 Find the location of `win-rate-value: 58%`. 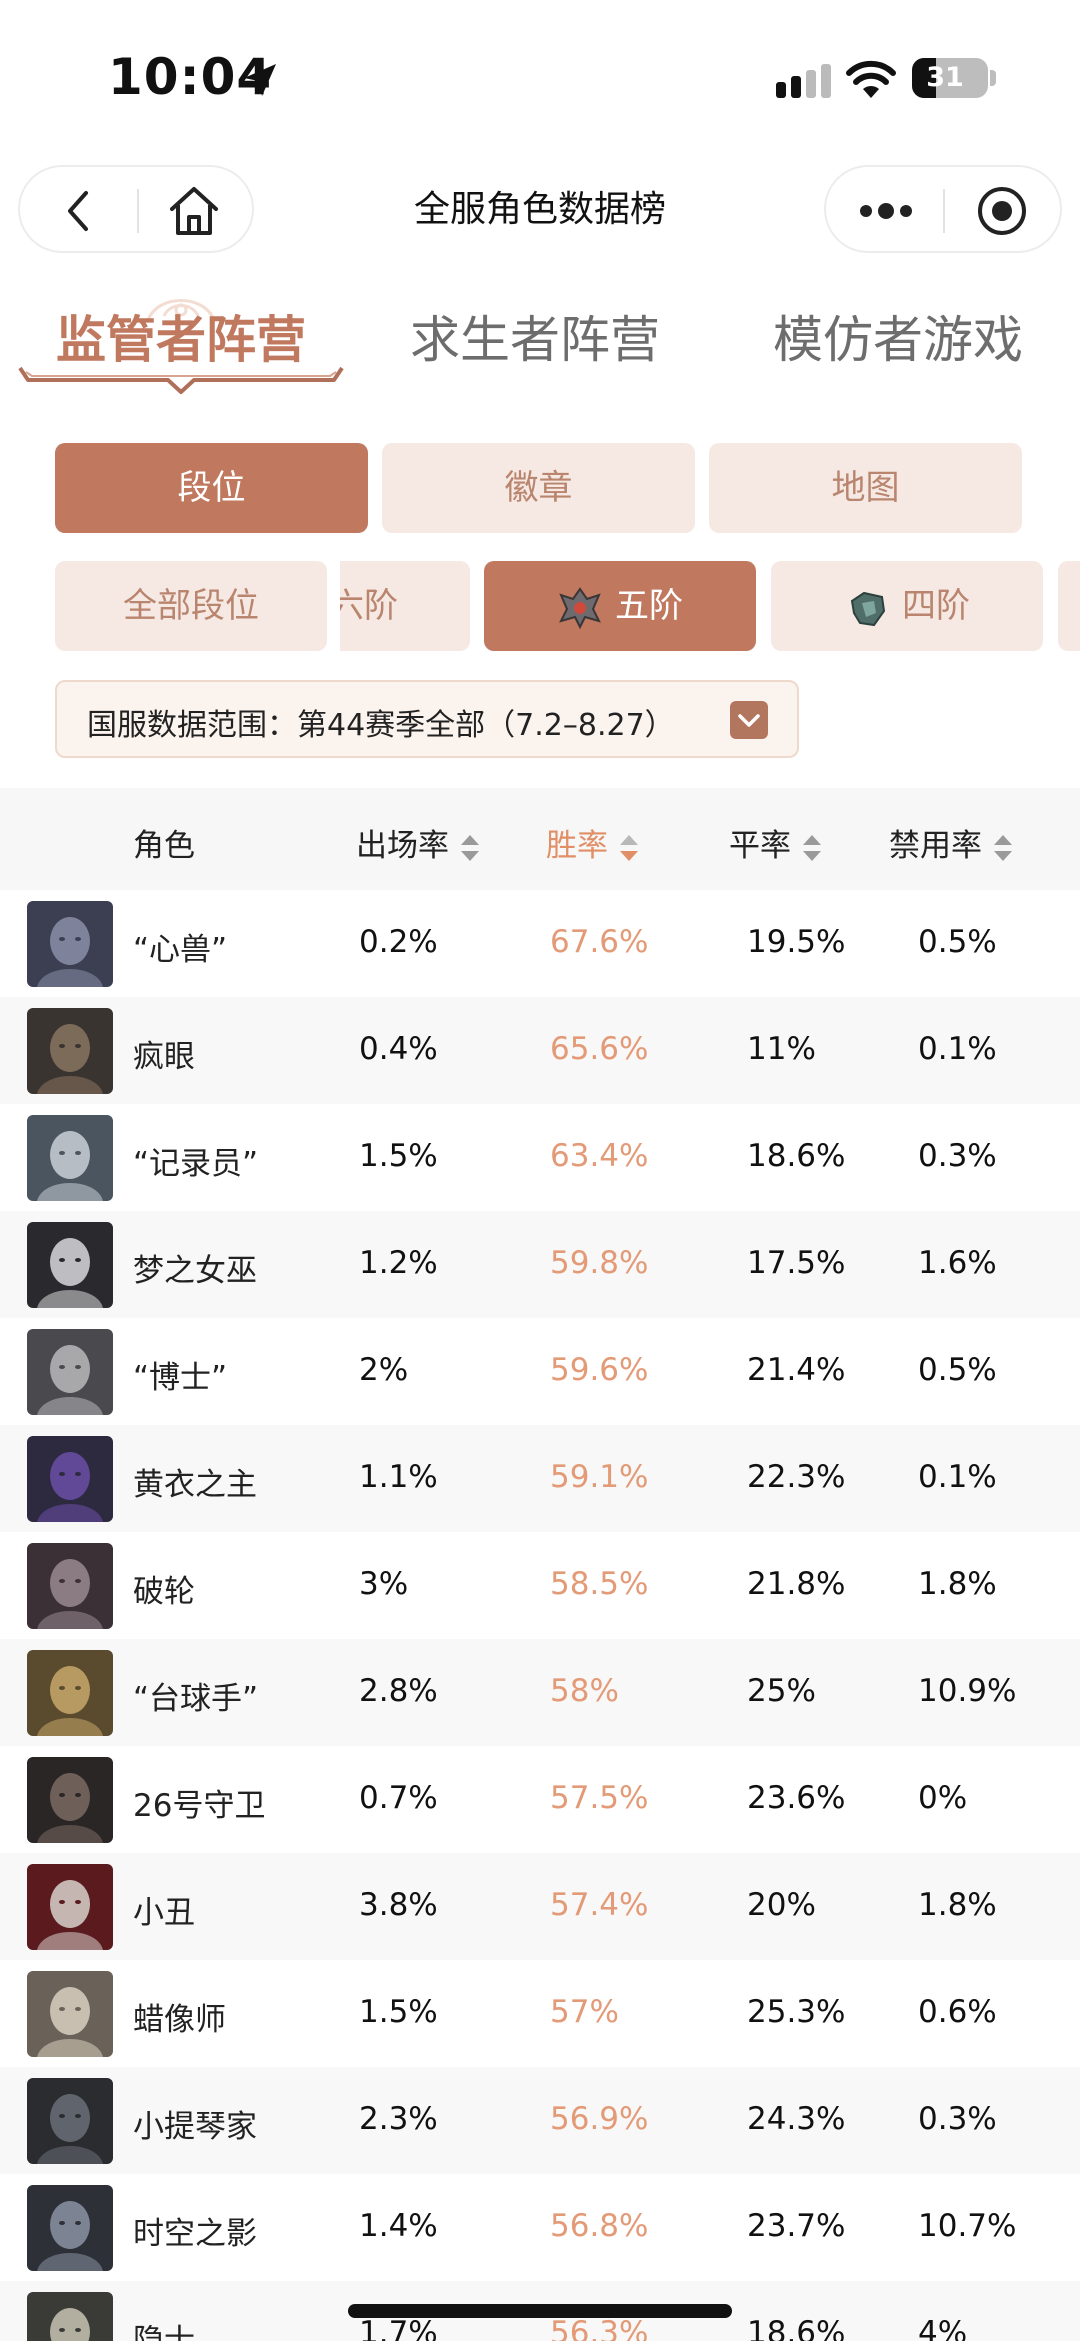

win-rate-value: 58% is located at coordinates (584, 1691).